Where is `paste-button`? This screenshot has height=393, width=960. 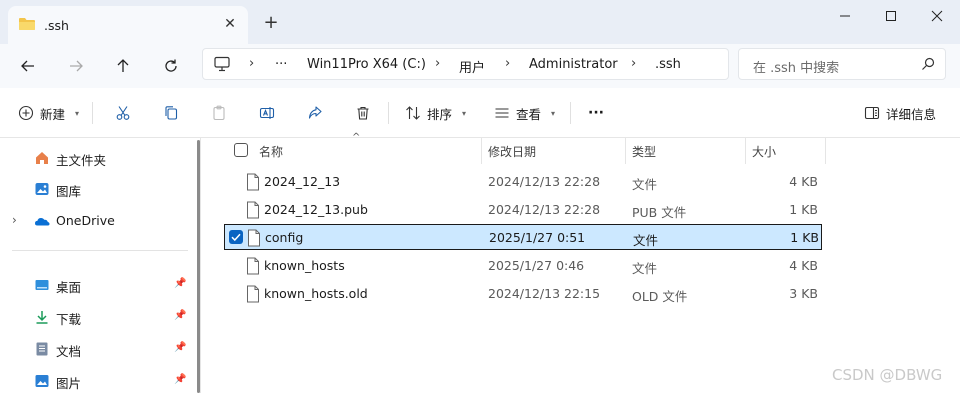 paste-button is located at coordinates (219, 113).